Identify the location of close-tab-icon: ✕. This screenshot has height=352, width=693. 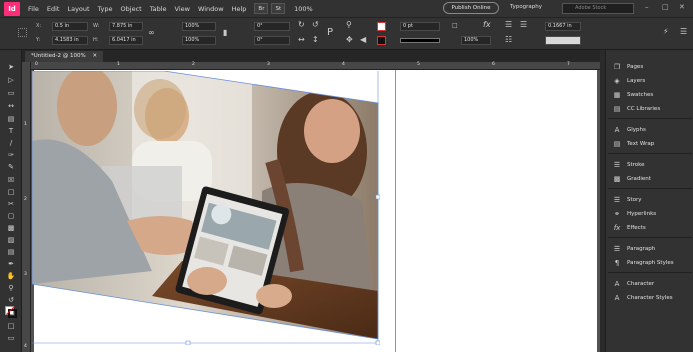
(94, 56).